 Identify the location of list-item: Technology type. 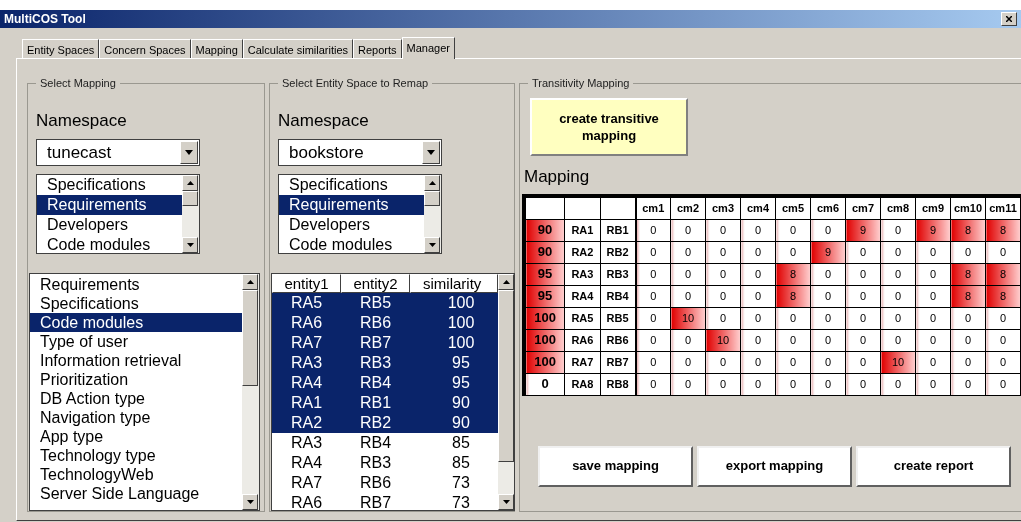
(136, 455).